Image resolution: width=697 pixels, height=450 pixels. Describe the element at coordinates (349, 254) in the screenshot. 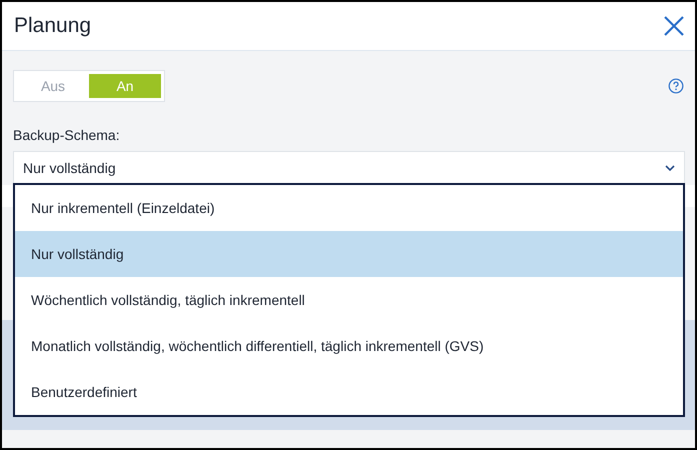

I see `dropdown-option: Nur vollständig` at that location.